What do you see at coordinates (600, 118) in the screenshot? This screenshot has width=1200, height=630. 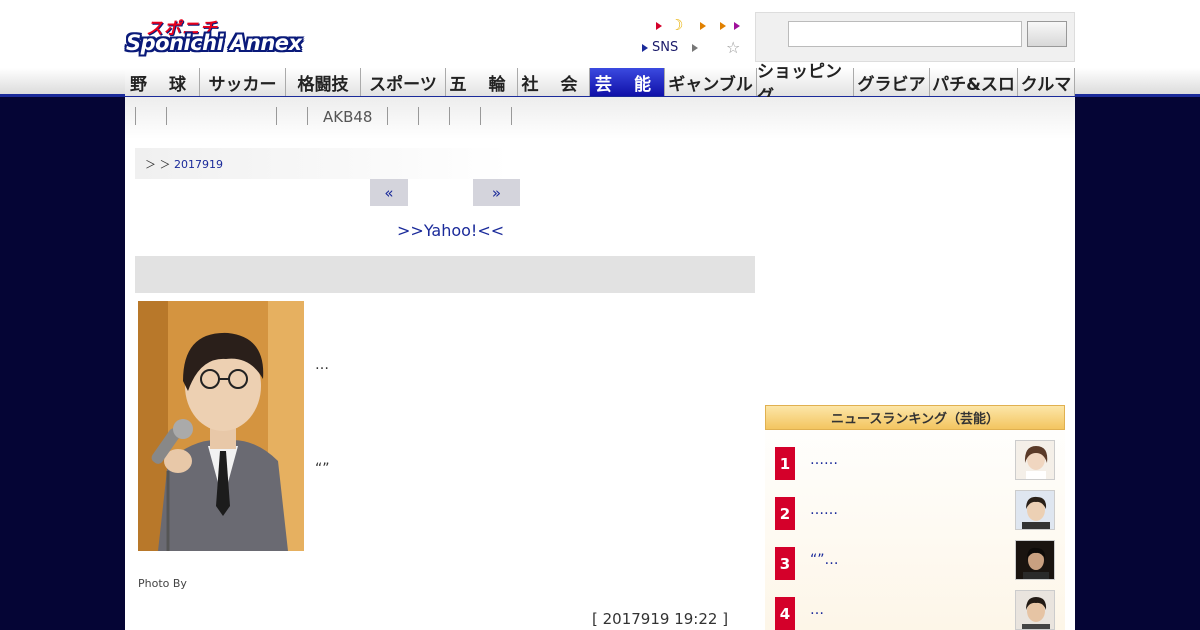 I see `sub-nav: AKB48` at bounding box center [600, 118].